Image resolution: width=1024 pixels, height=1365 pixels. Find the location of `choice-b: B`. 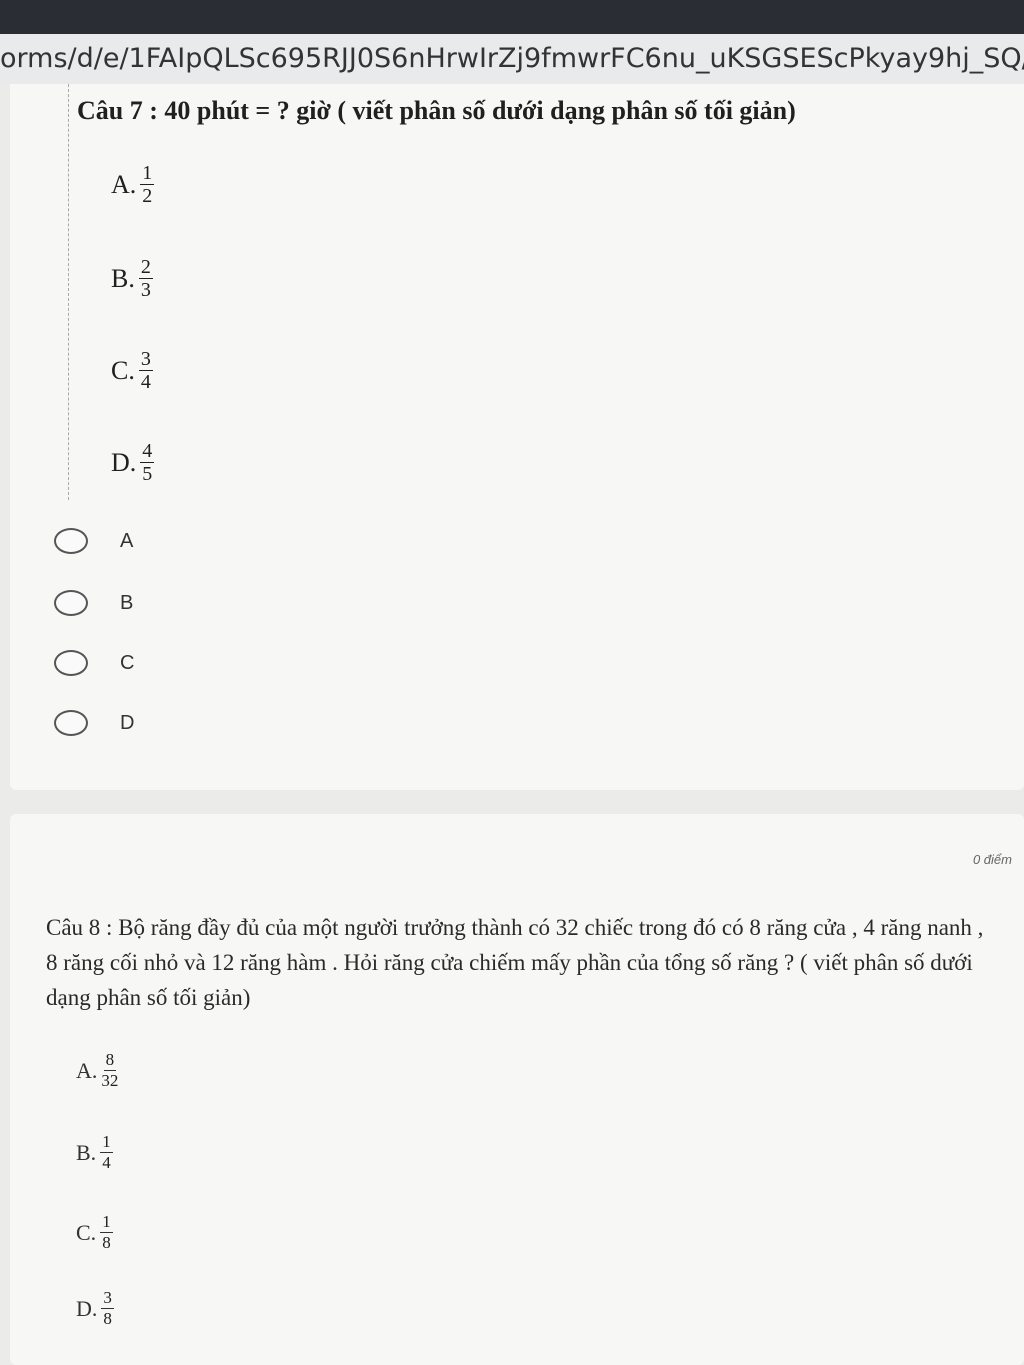

choice-b: B is located at coordinates (93, 603).